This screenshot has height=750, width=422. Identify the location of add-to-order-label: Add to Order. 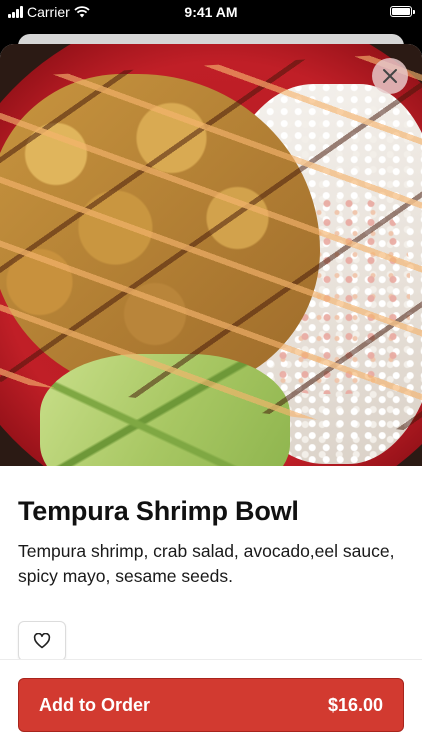
(94, 704).